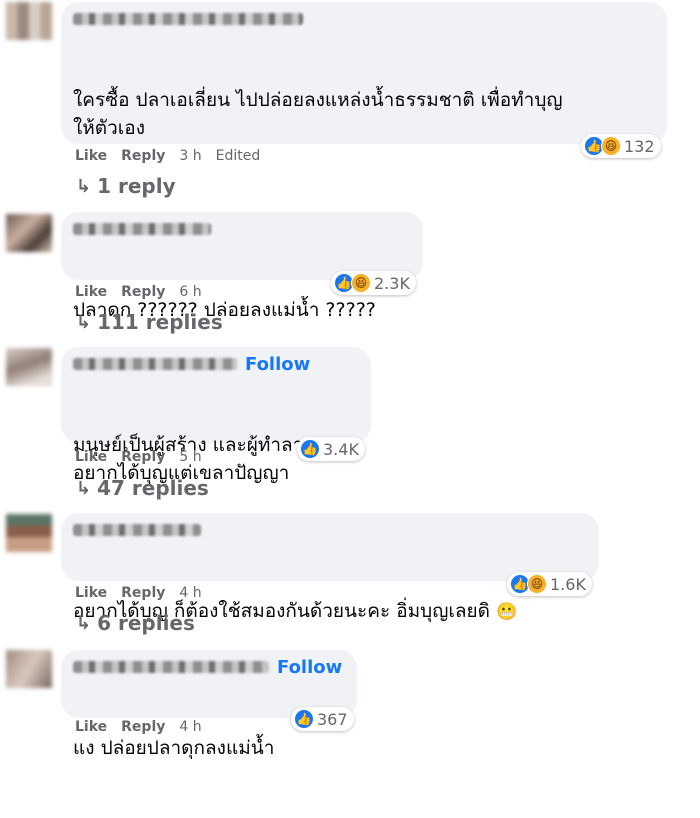  Describe the element at coordinates (341, 449) in the screenshot. I see `reaction-count: 3.4K` at that location.